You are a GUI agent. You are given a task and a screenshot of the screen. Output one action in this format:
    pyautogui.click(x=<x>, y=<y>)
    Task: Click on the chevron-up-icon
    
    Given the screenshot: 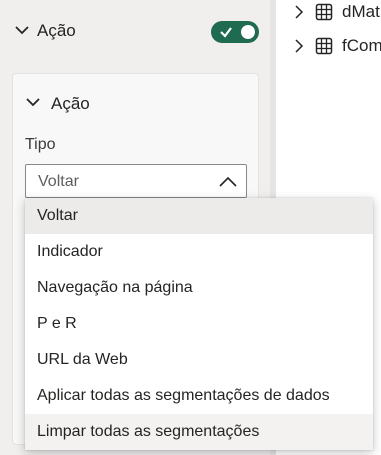 What is the action you would take?
    pyautogui.click(x=228, y=184)
    